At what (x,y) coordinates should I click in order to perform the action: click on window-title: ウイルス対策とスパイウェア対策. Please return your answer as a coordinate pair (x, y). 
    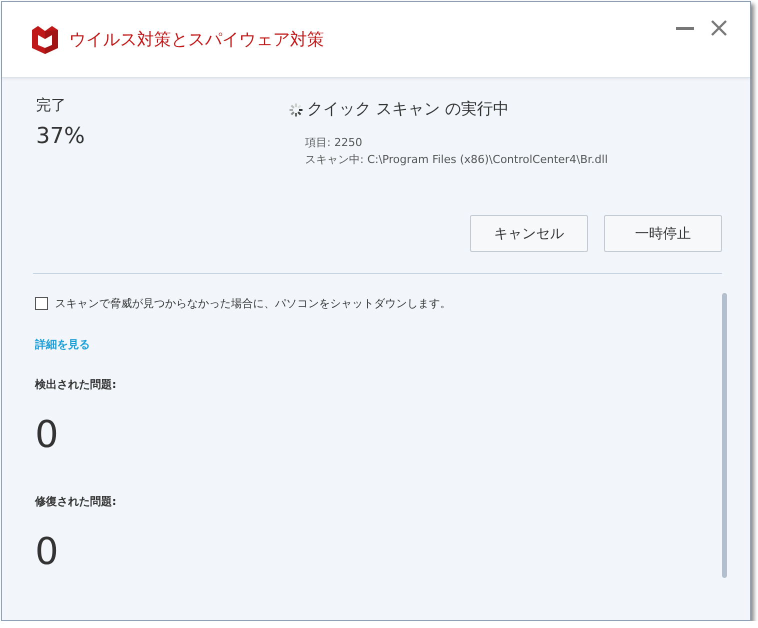
    Looking at the image, I should click on (197, 40).